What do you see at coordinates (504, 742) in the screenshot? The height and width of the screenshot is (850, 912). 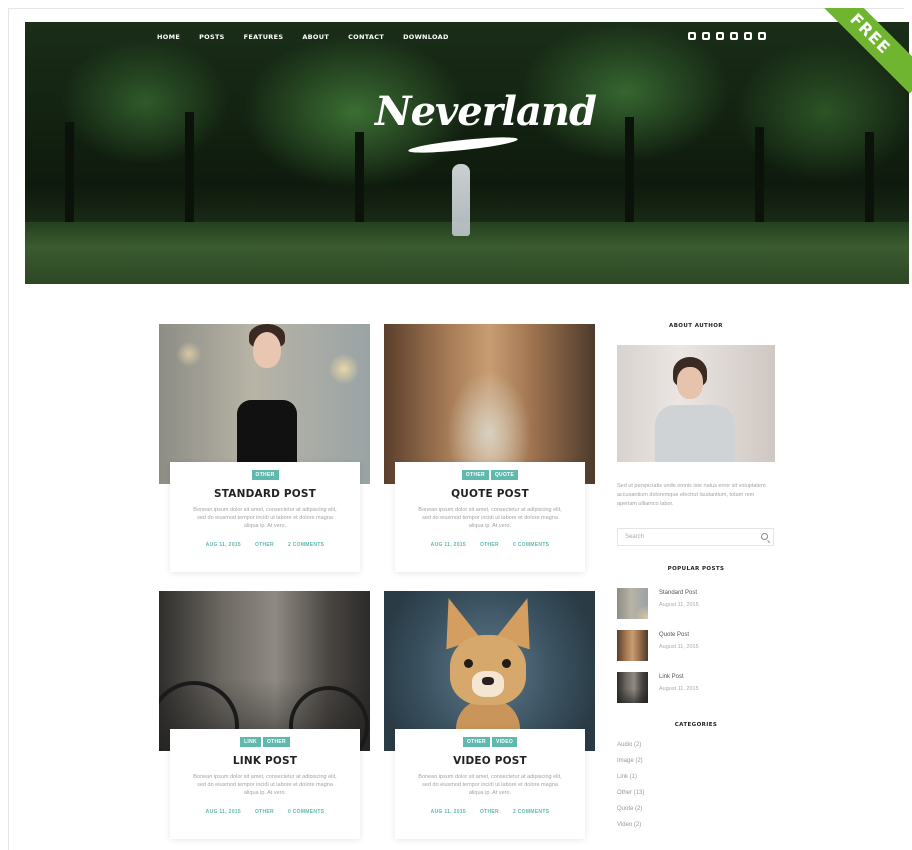 I see `tag: VIDEO` at bounding box center [504, 742].